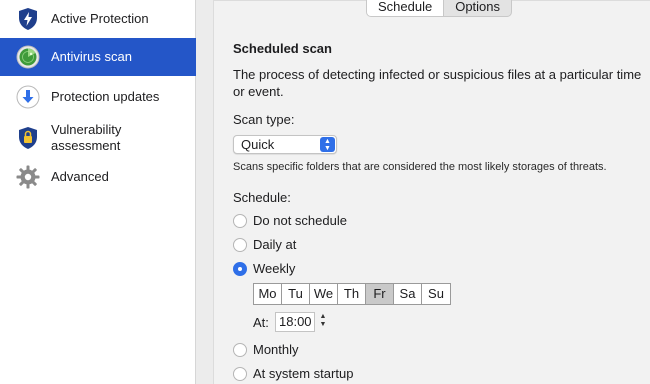 The width and height of the screenshot is (650, 384). Describe the element at coordinates (264, 119) in the screenshot. I see `scan-type-label: Scan type:` at that location.